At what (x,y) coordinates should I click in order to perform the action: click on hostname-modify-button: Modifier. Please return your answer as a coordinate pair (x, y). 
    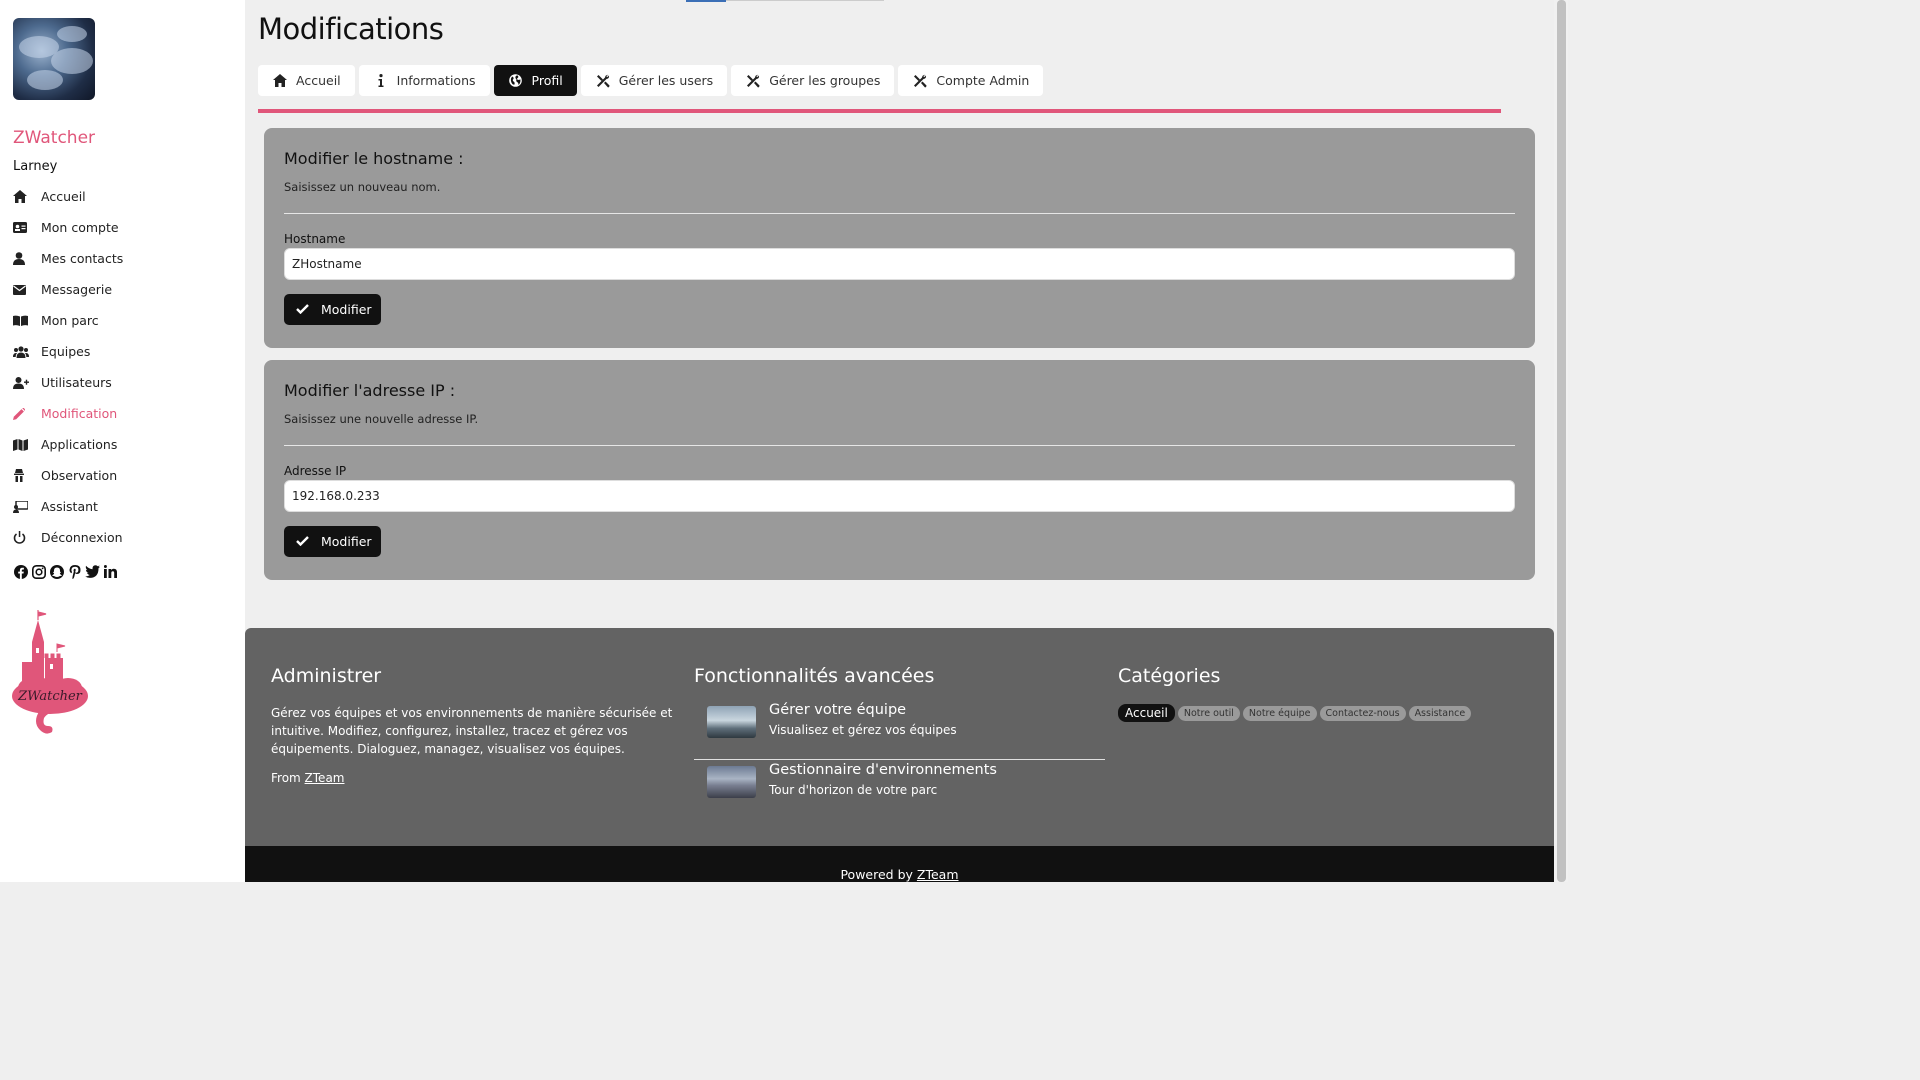
    Looking at the image, I should click on (332, 309).